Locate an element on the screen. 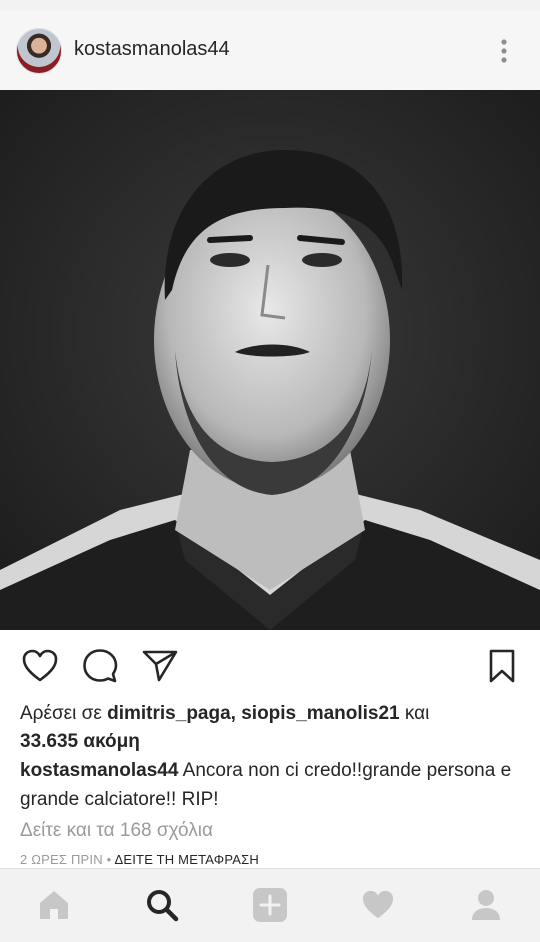  profile-icon is located at coordinates (486, 905).